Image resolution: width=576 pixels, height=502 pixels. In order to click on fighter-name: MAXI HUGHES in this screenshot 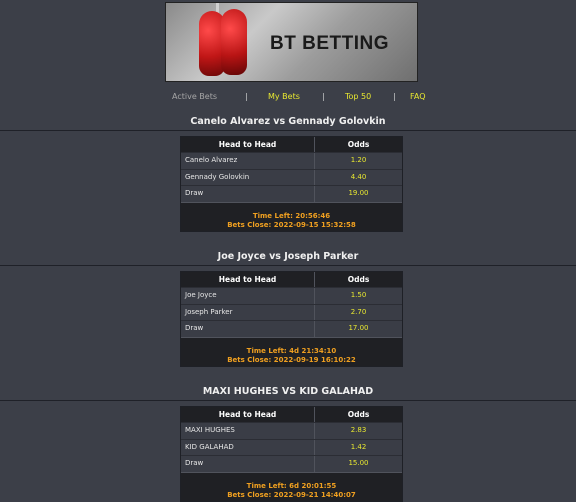, I will do `click(248, 431)`.